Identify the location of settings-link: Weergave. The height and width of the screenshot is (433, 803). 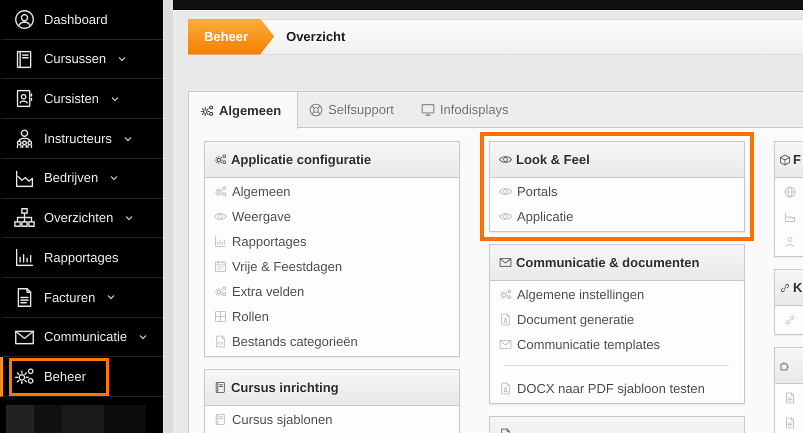
(332, 216).